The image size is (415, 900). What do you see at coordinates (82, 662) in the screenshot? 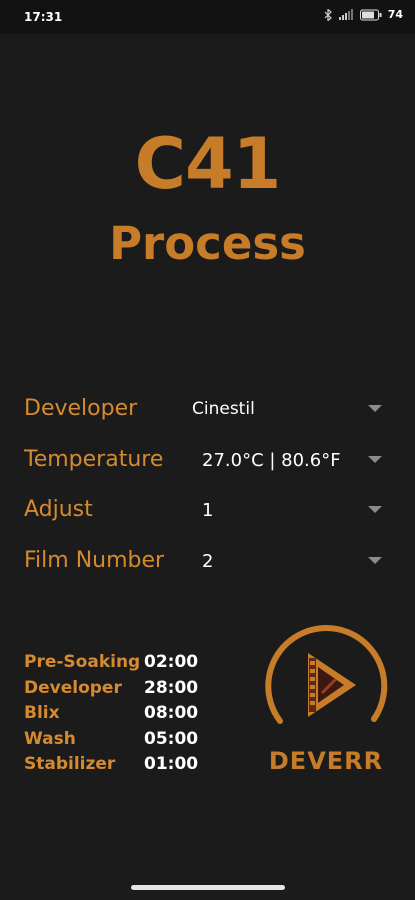
I see `step-name: Pre-Soaking` at bounding box center [82, 662].